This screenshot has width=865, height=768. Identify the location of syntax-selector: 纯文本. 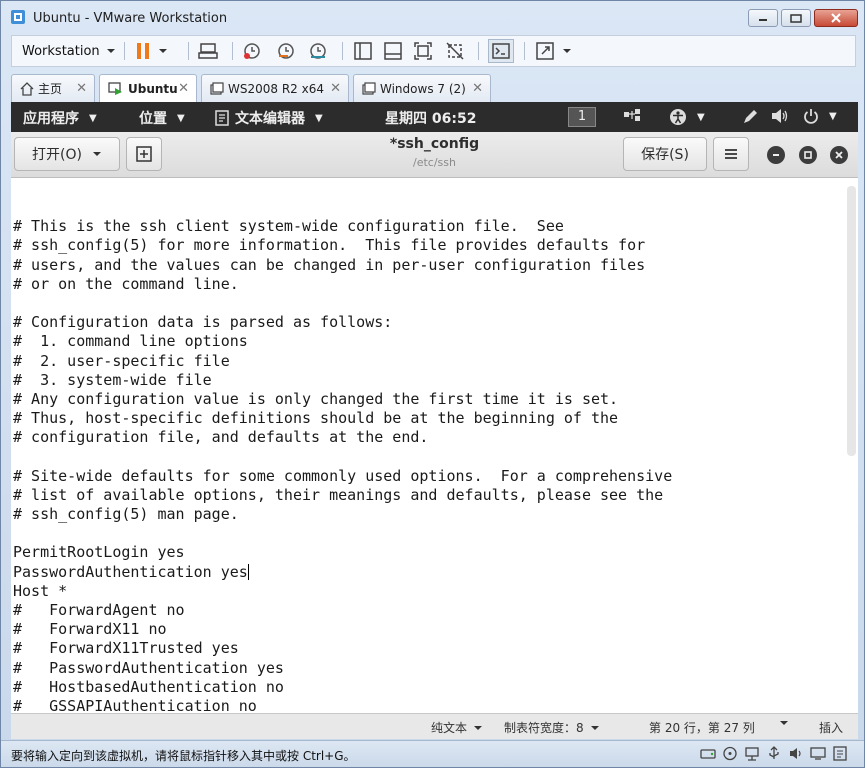
(457, 727).